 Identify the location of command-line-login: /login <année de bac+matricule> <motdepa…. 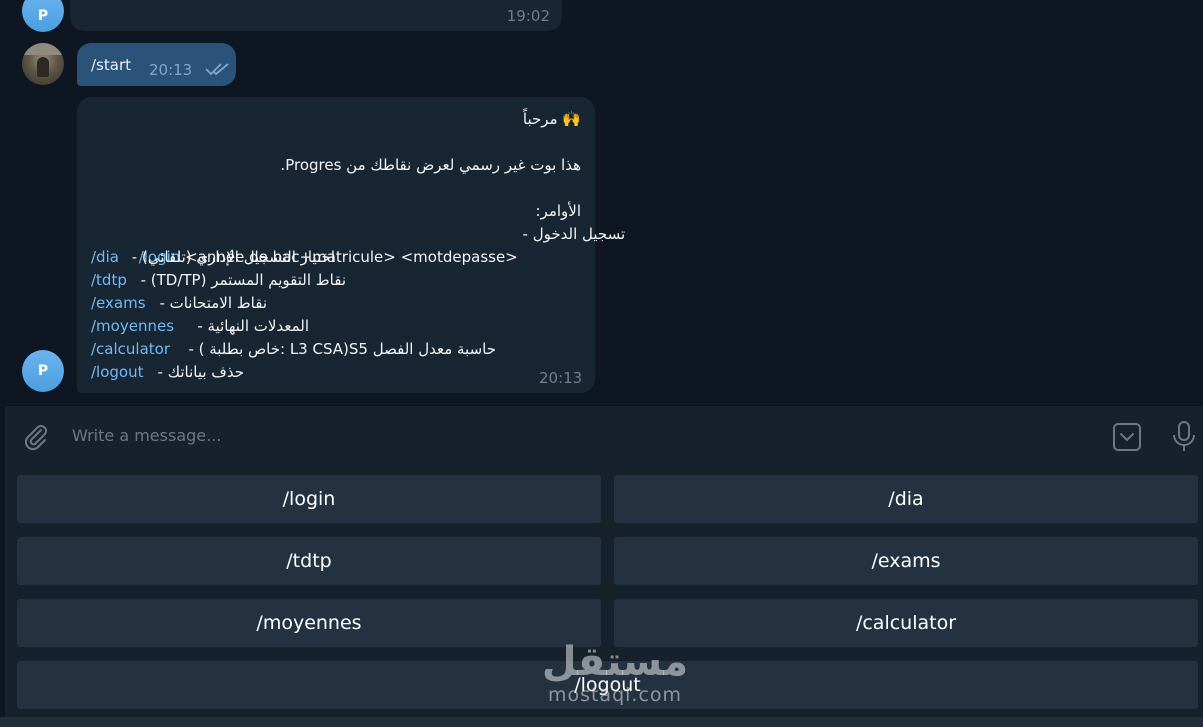
(358, 244).